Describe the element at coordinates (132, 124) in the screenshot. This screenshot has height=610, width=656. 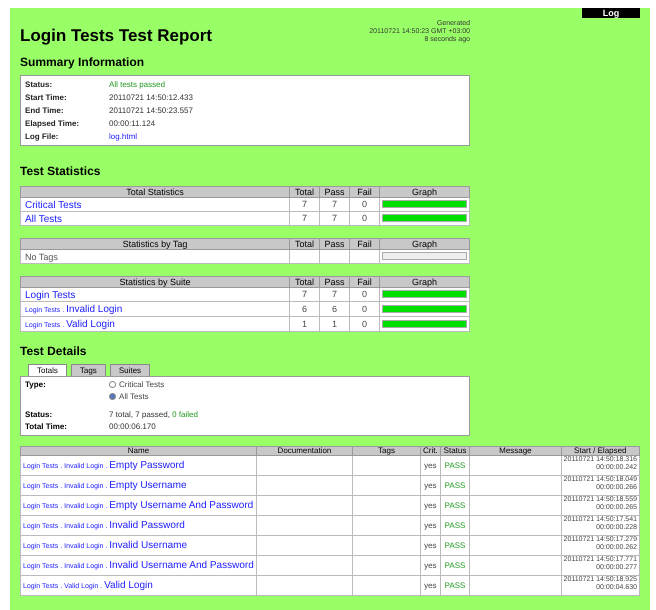
I see `summary-value: 00:00:11.124` at that location.